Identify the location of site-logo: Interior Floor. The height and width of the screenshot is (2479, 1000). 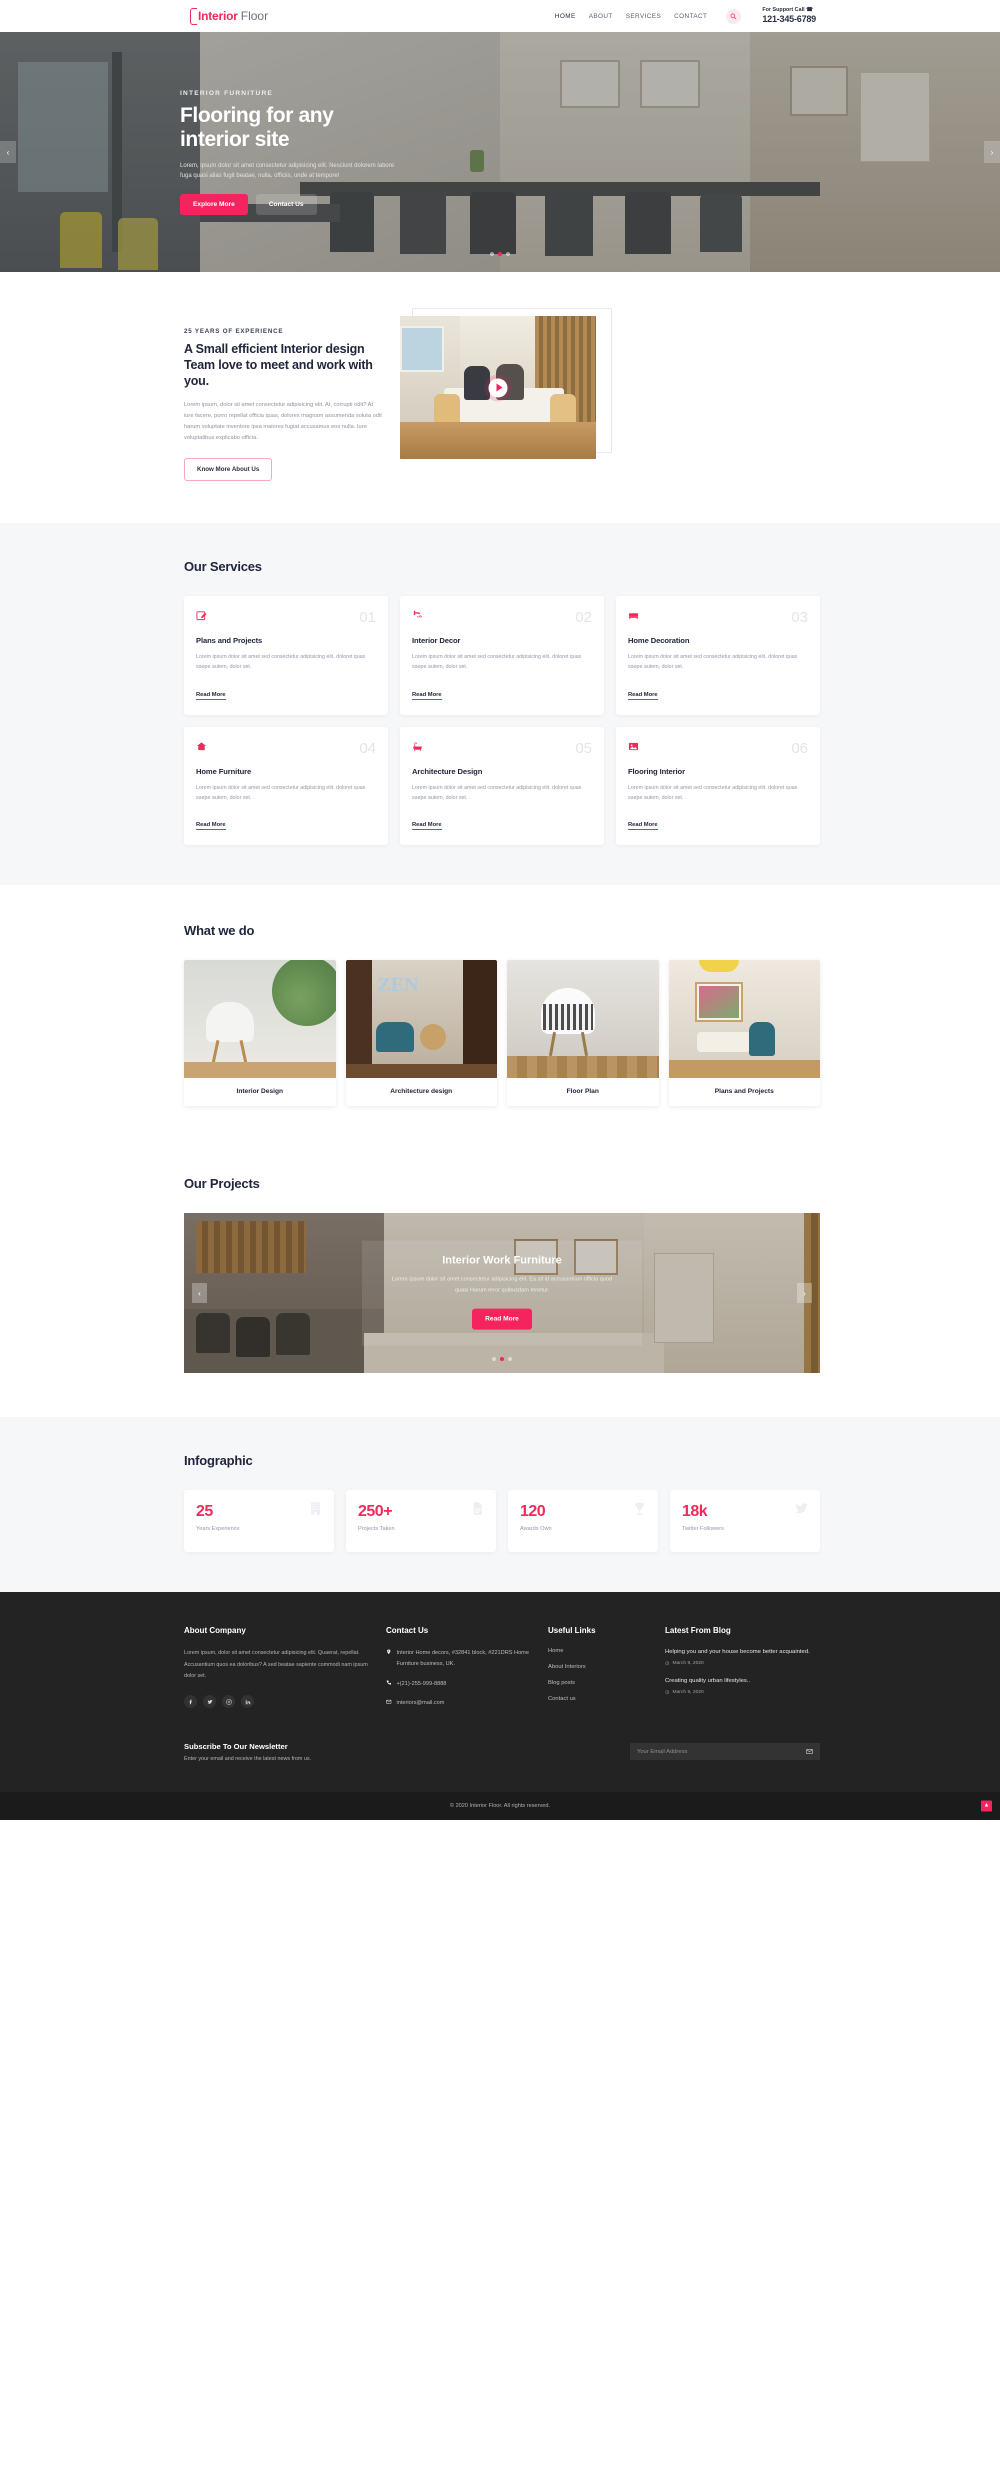
(229, 16).